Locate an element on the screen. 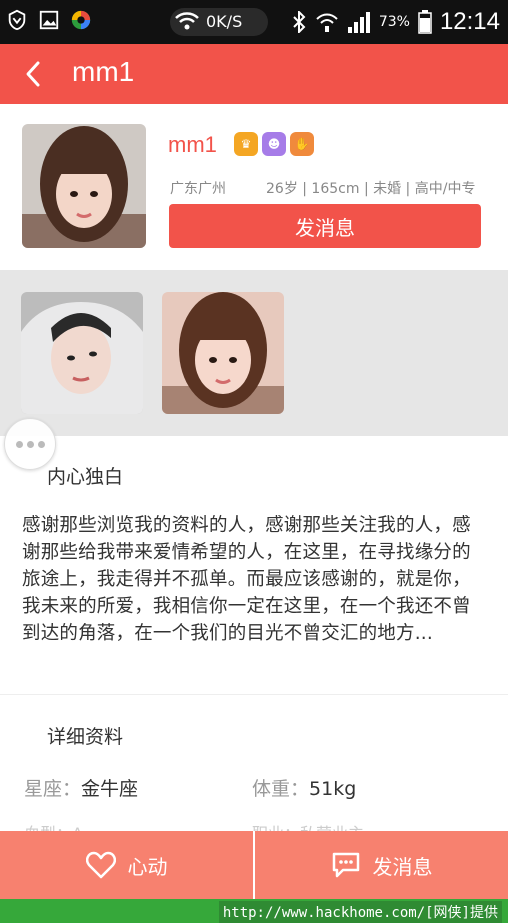  watermark-bar: http://www.hackhome.com/[网侠]提供 is located at coordinates (254, 911).